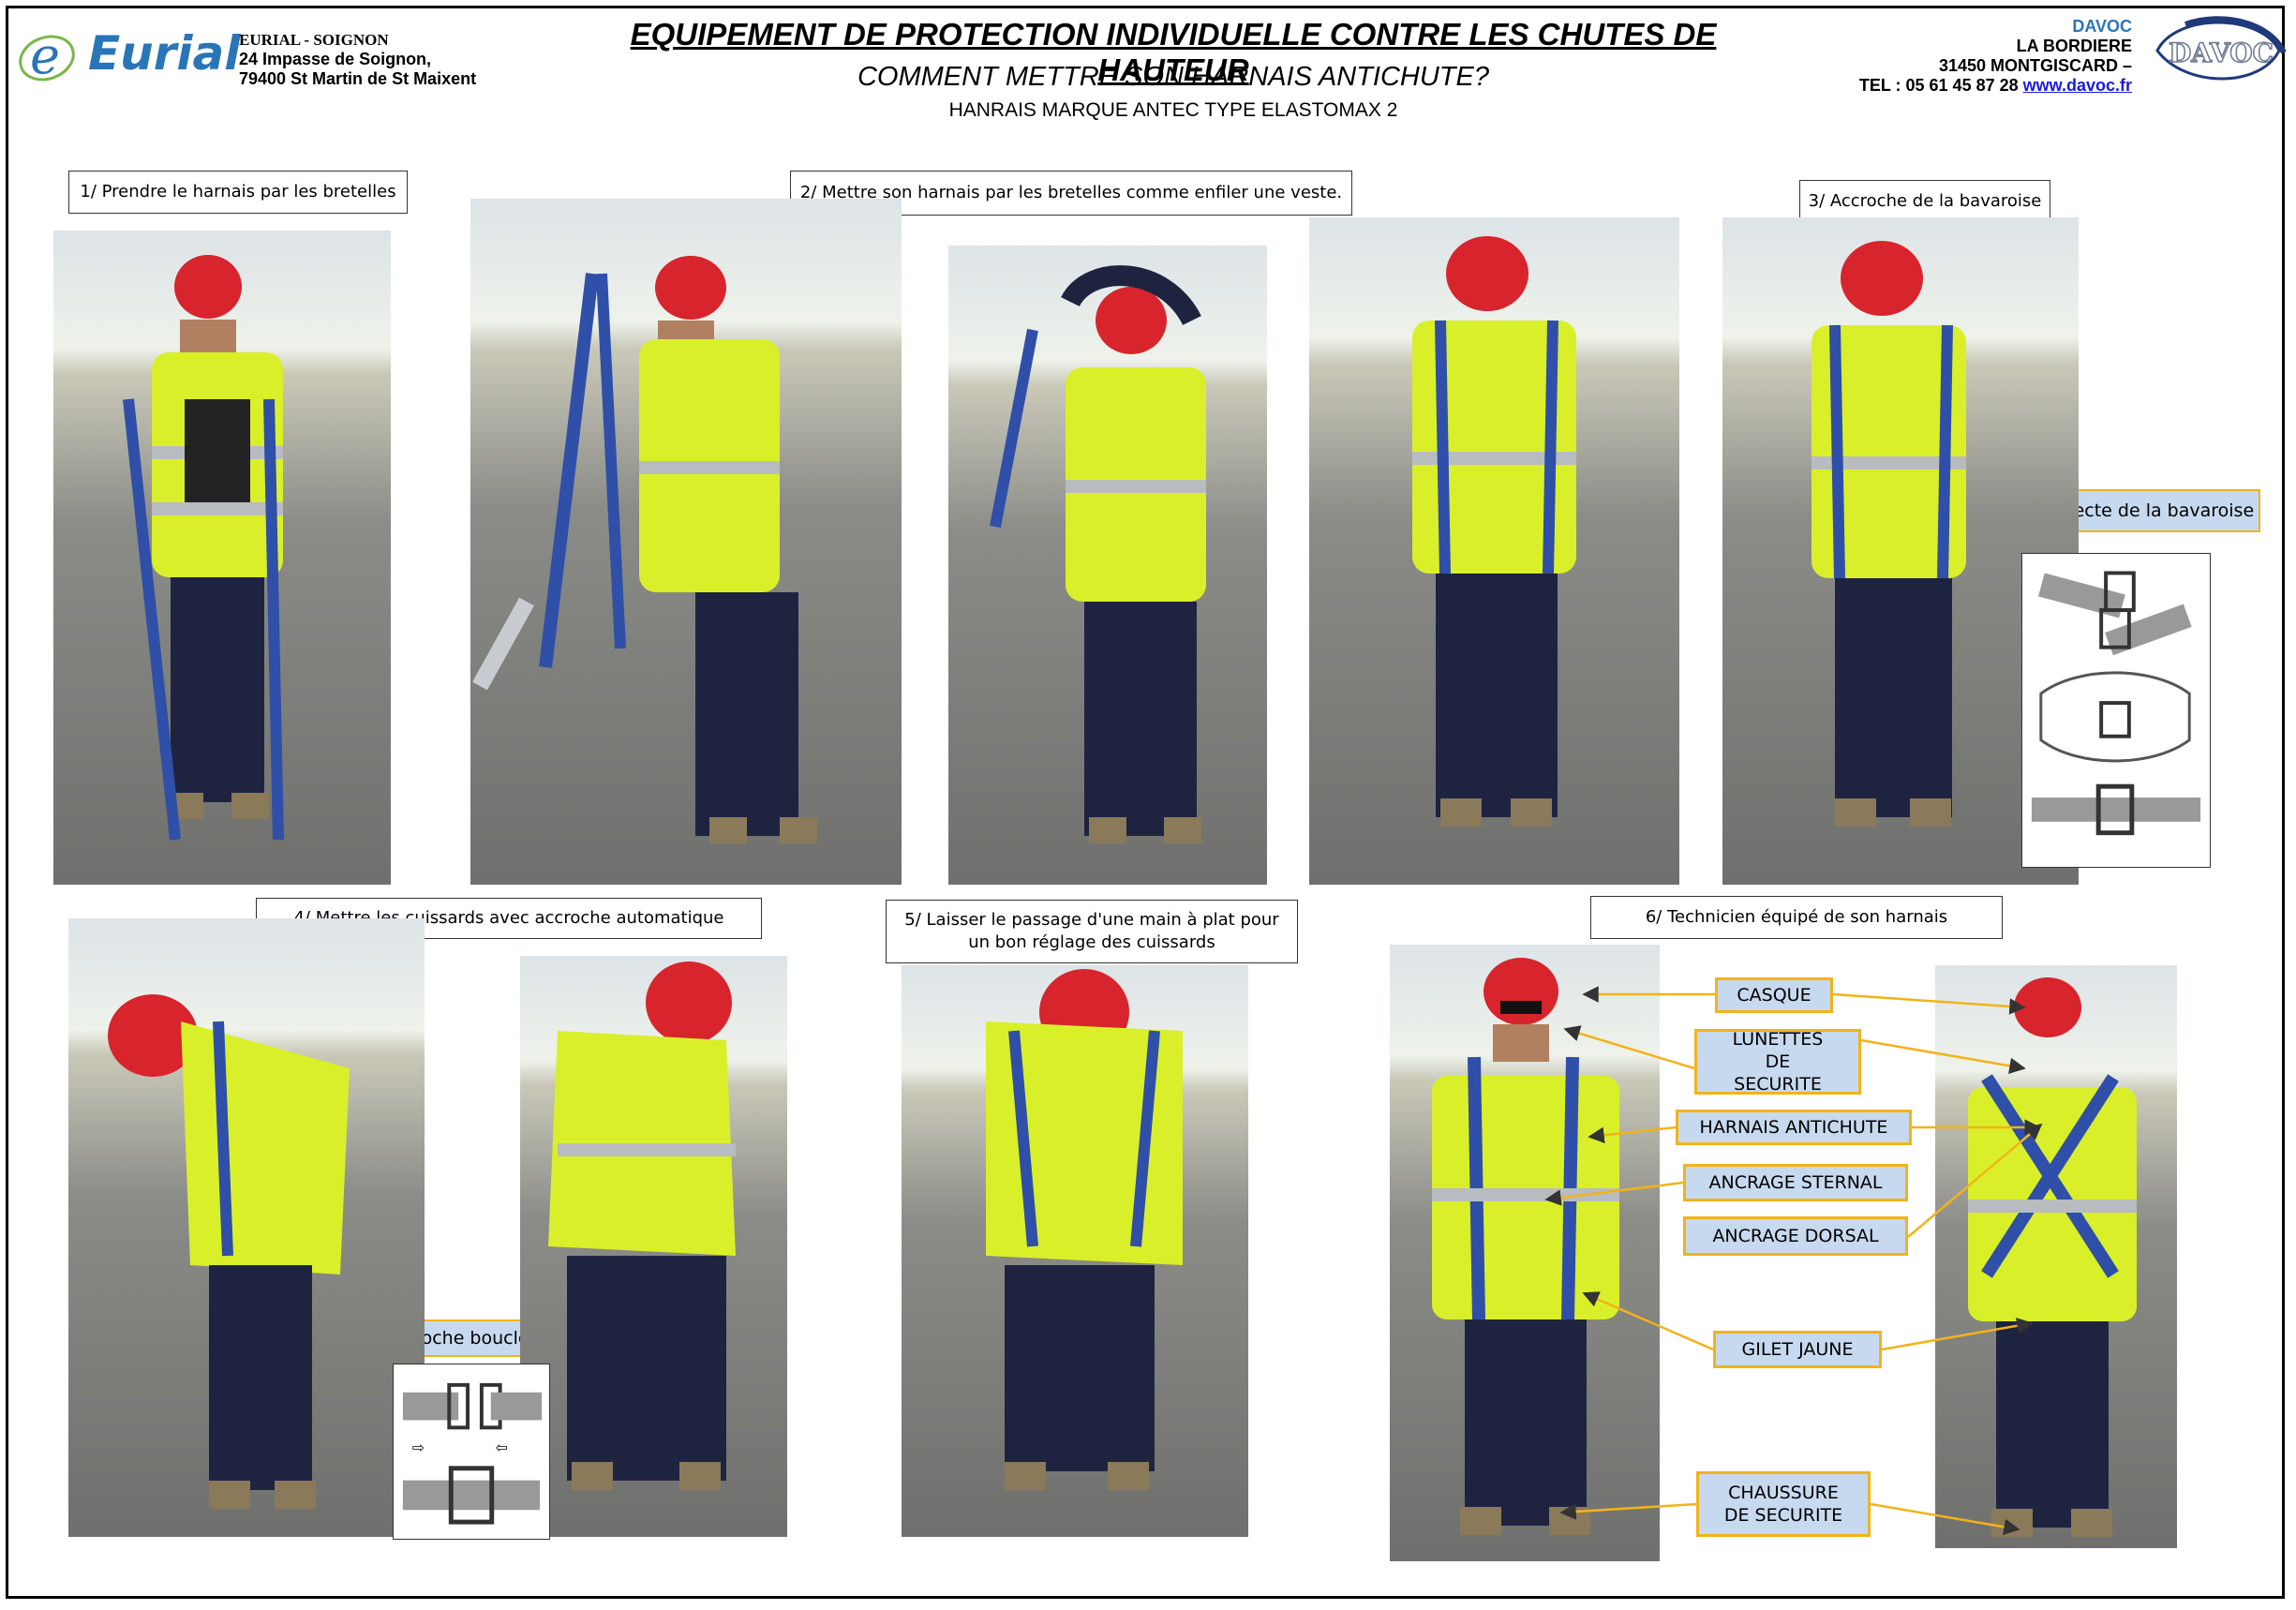 The height and width of the screenshot is (1610, 2296). What do you see at coordinates (164, 53) in the screenshot?
I see `eurial-logo-text: Eurial` at bounding box center [164, 53].